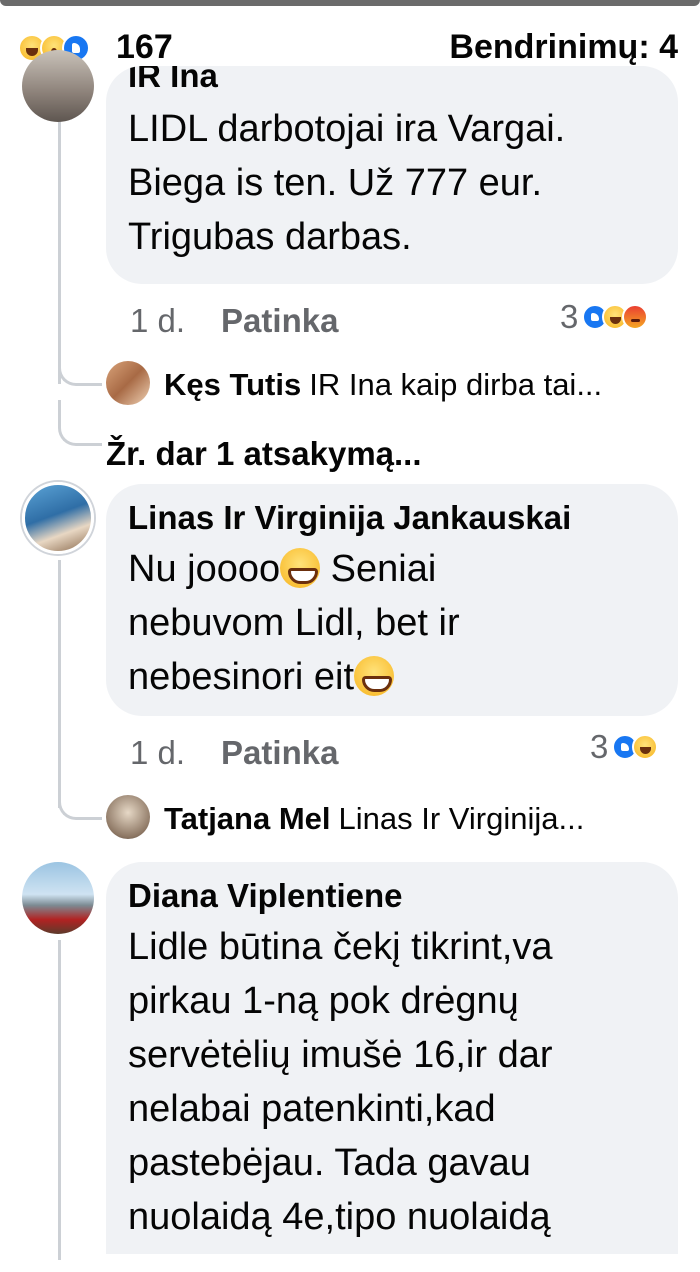  What do you see at coordinates (350, 3) in the screenshot?
I see `top-edge` at bounding box center [350, 3].